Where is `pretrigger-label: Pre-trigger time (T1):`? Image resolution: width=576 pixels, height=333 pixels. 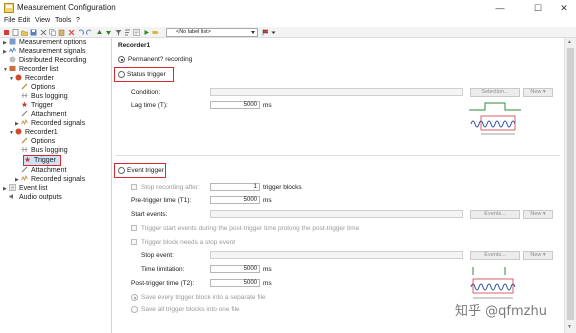
pretrigger-label: Pre-trigger time (T1): is located at coordinates (161, 200).